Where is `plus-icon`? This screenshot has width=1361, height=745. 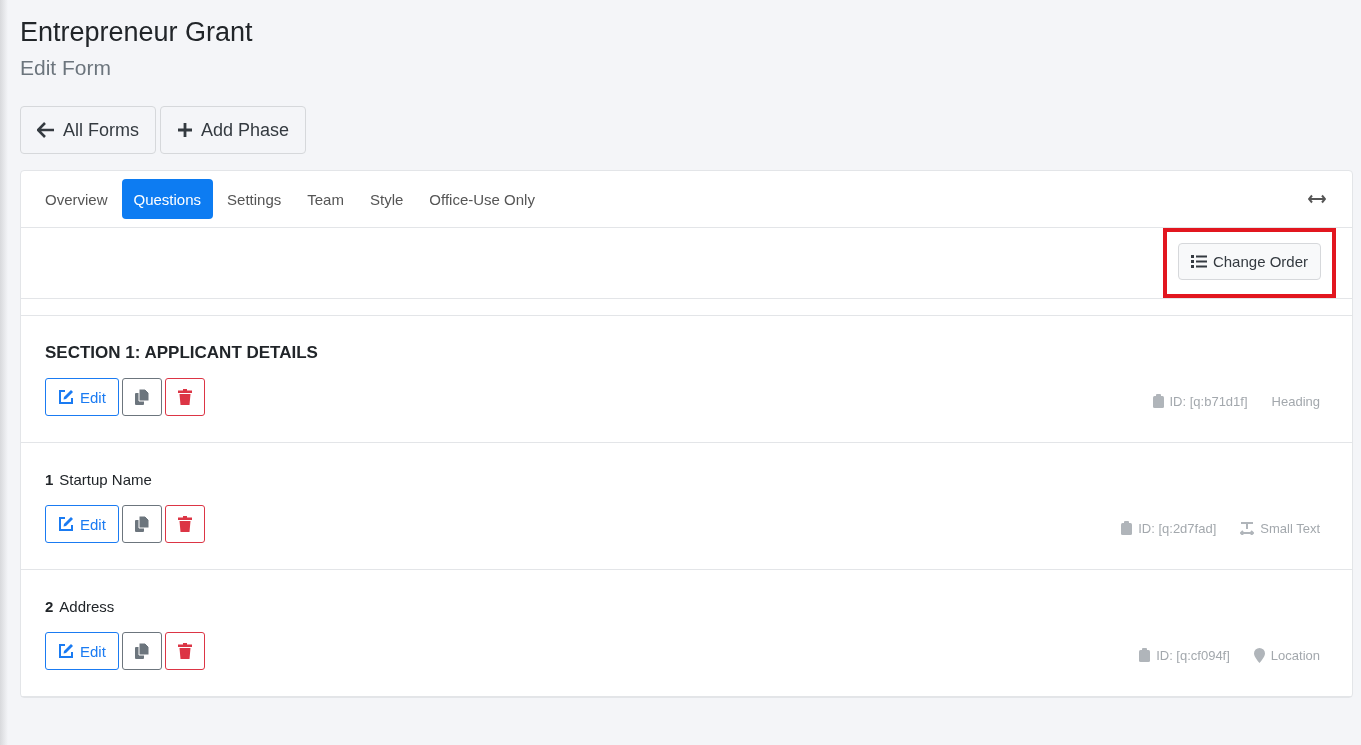
plus-icon is located at coordinates (185, 130).